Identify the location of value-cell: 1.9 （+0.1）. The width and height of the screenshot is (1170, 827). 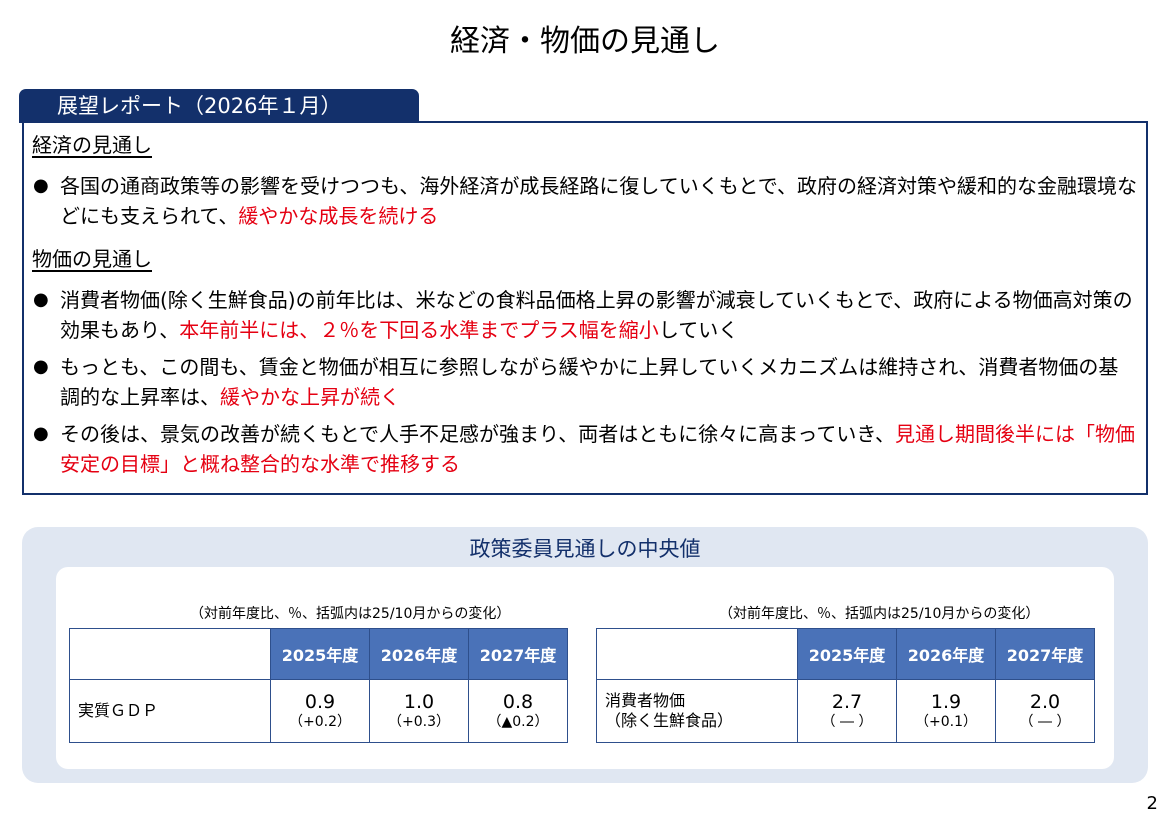
(946, 711).